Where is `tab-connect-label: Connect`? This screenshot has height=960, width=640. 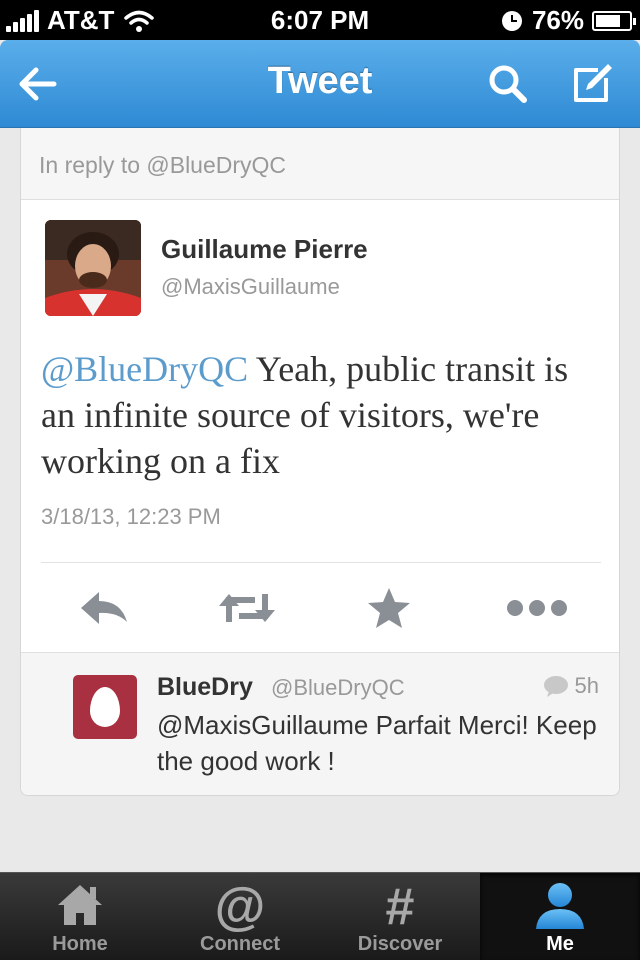
tab-connect-label: Connect is located at coordinates (240, 944).